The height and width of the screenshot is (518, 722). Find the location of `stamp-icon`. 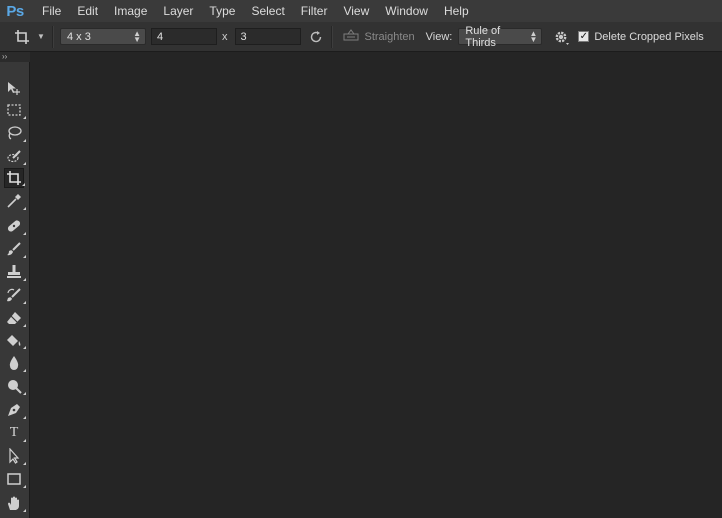

stamp-icon is located at coordinates (14, 272).